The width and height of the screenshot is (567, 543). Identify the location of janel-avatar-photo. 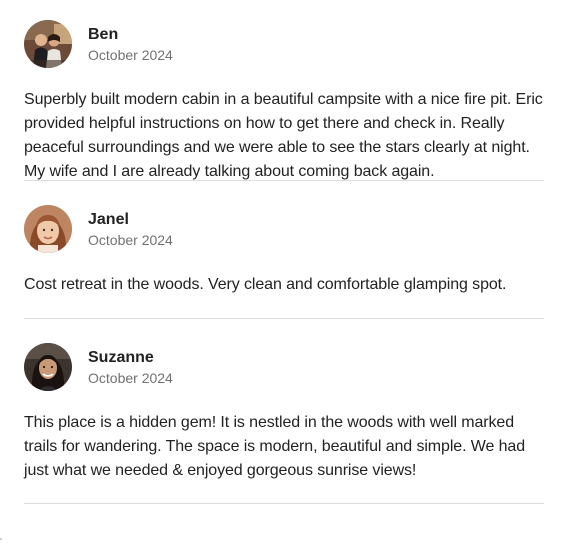
(48, 229).